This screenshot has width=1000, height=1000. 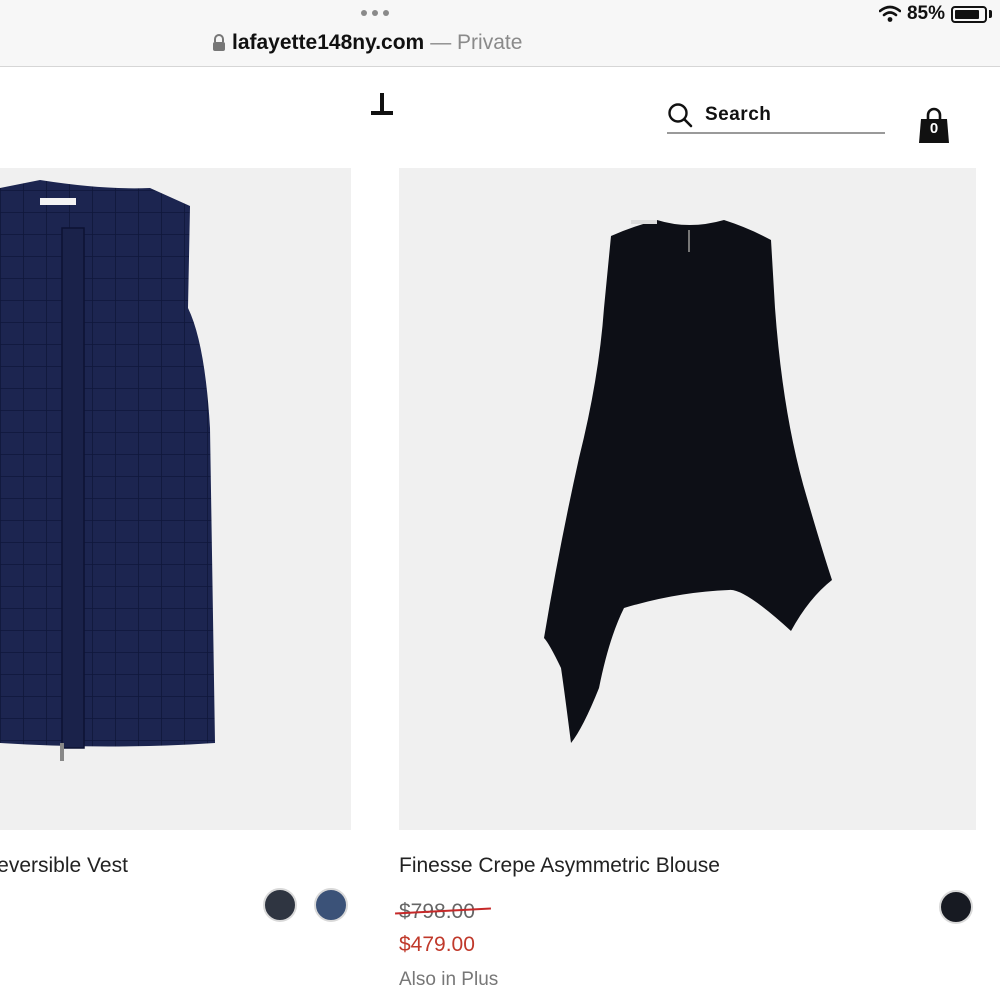 I want to click on product-name: Reversible Vest, so click(x=64, y=866).